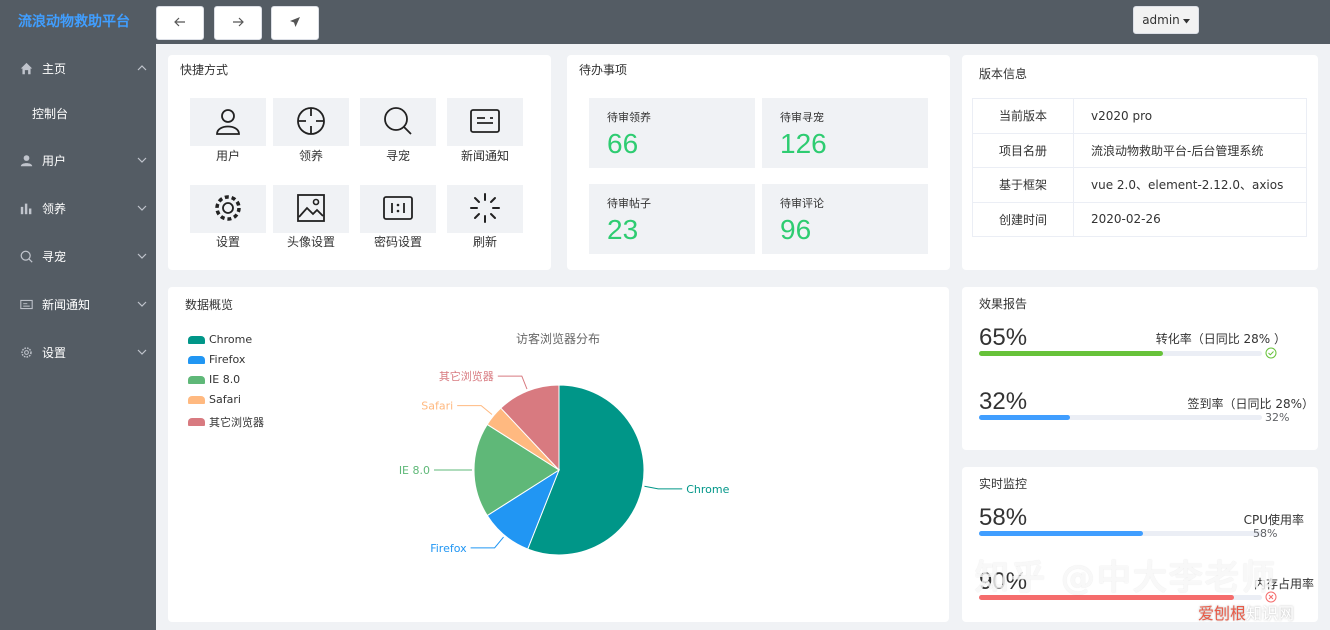 The height and width of the screenshot is (630, 1330). What do you see at coordinates (227, 242) in the screenshot?
I see `shortcut-label: 设置` at bounding box center [227, 242].